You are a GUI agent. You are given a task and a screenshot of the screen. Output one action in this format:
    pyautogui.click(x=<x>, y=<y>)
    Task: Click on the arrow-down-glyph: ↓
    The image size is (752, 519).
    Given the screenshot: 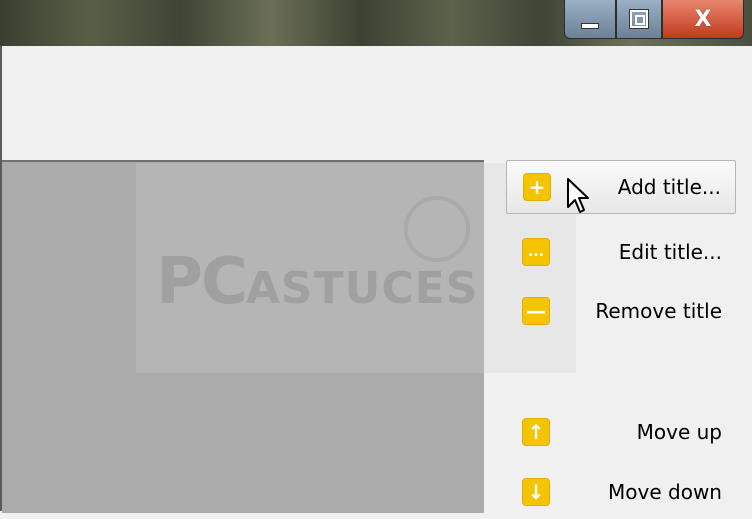 What is the action you would take?
    pyautogui.click(x=536, y=492)
    